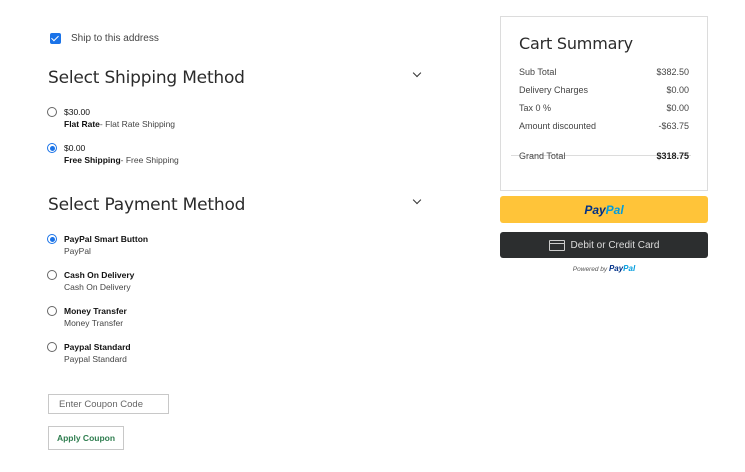 Image resolution: width=745 pixels, height=472 pixels. What do you see at coordinates (629, 268) in the screenshot?
I see `powered-logo-pal: Pal` at bounding box center [629, 268].